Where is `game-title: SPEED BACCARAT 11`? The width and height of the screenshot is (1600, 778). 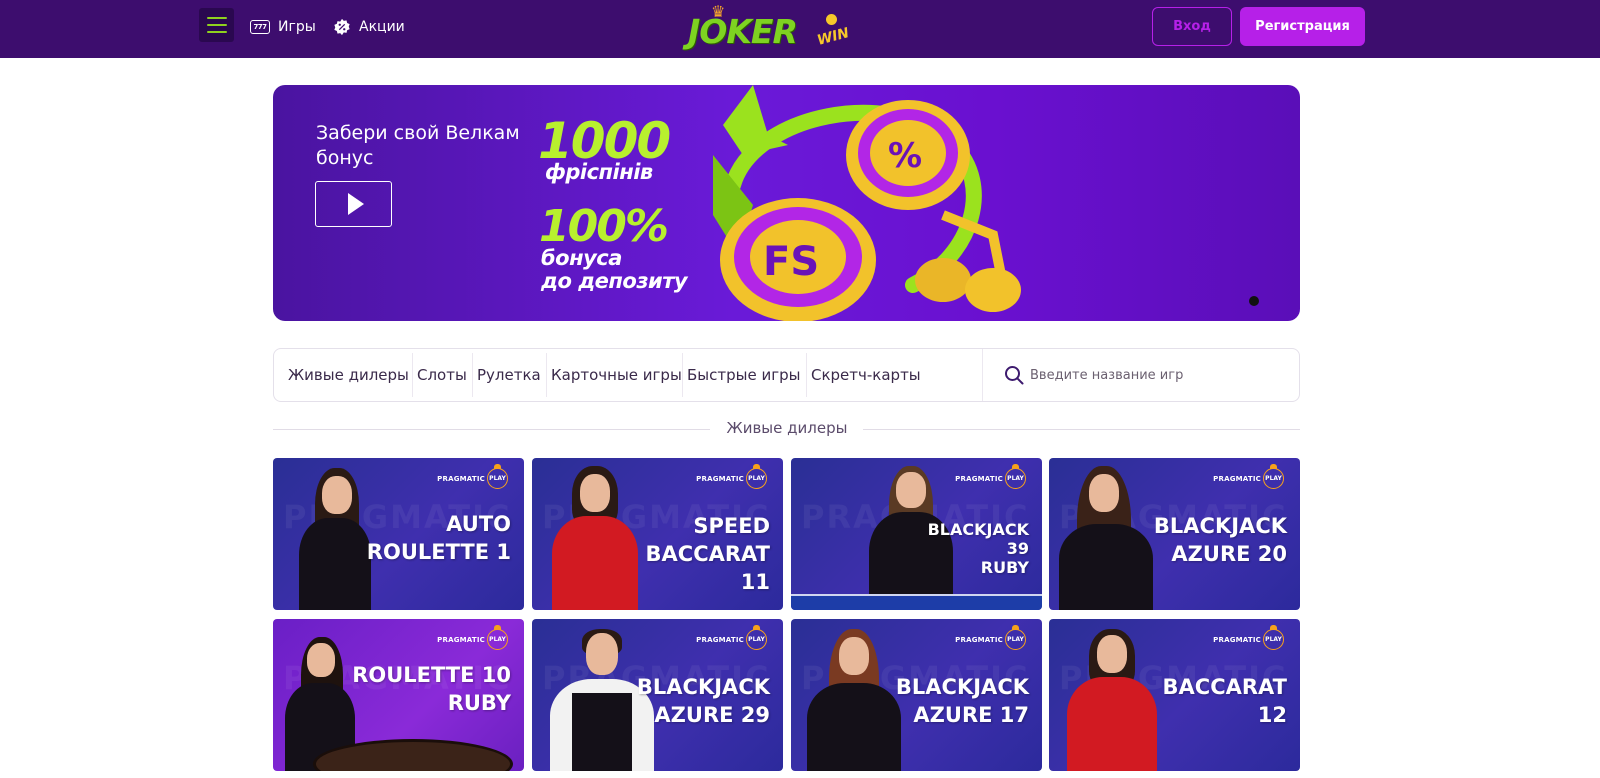 game-title: SPEED BACCARAT 11 is located at coordinates (707, 554).